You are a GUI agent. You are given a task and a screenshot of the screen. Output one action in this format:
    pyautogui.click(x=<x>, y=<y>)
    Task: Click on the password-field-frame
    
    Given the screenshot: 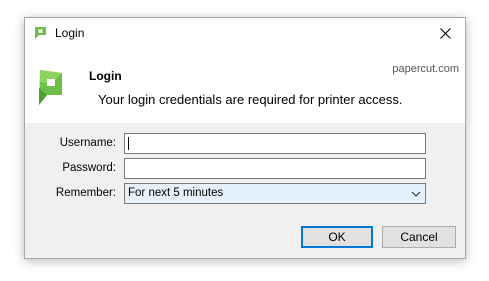 What is the action you would take?
    pyautogui.click(x=275, y=168)
    